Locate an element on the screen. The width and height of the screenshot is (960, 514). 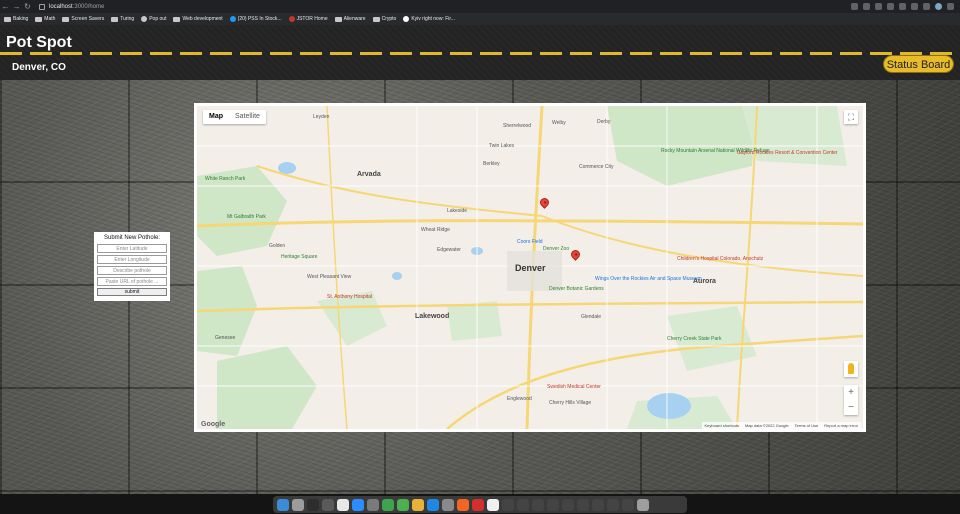
map-label: Sherrelwood is located at coordinates (517, 126).